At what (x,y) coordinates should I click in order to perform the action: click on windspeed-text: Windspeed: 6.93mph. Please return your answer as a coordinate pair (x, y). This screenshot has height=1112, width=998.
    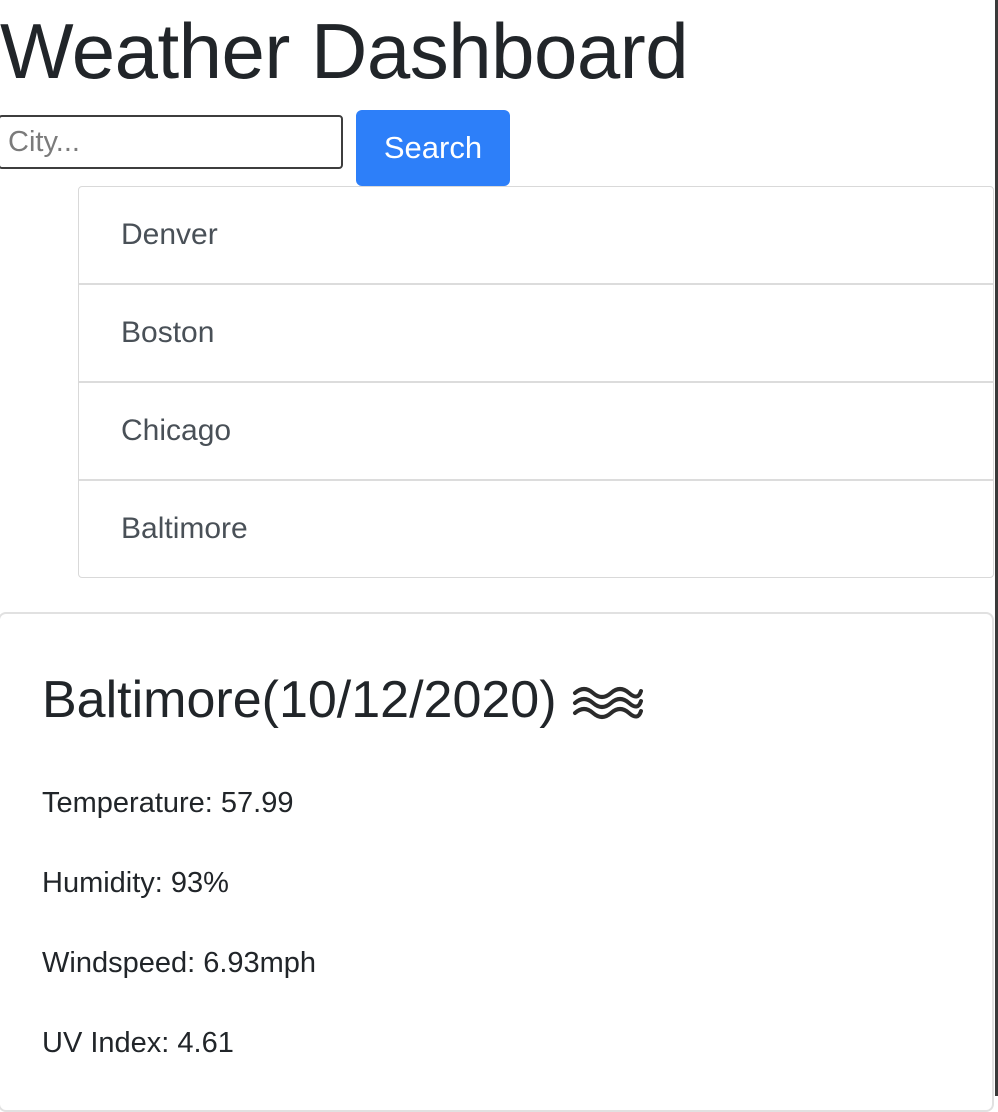
    Looking at the image, I should click on (179, 963).